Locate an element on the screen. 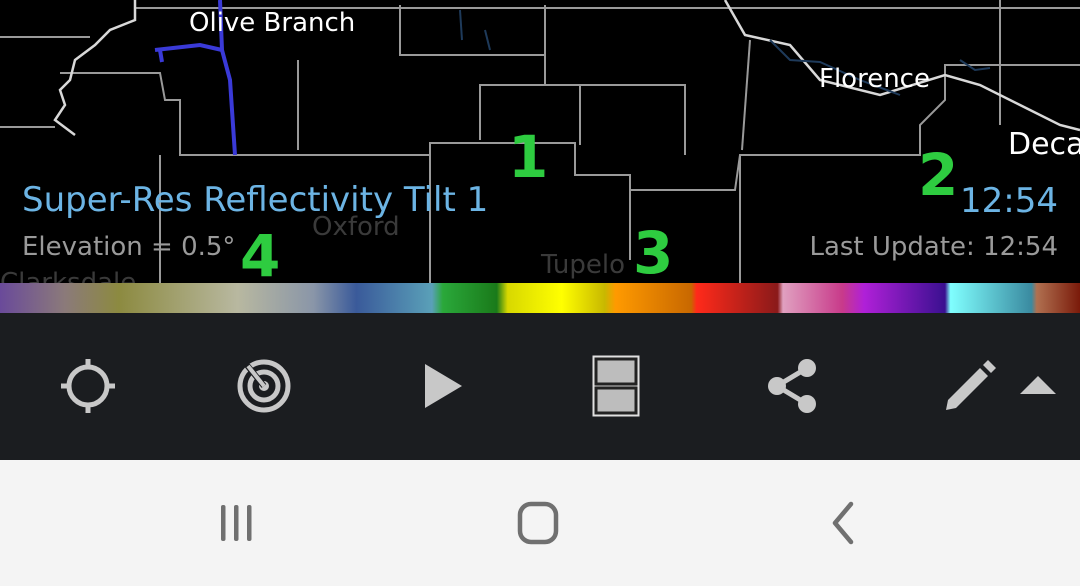  expand-up-icon is located at coordinates (1038, 385).